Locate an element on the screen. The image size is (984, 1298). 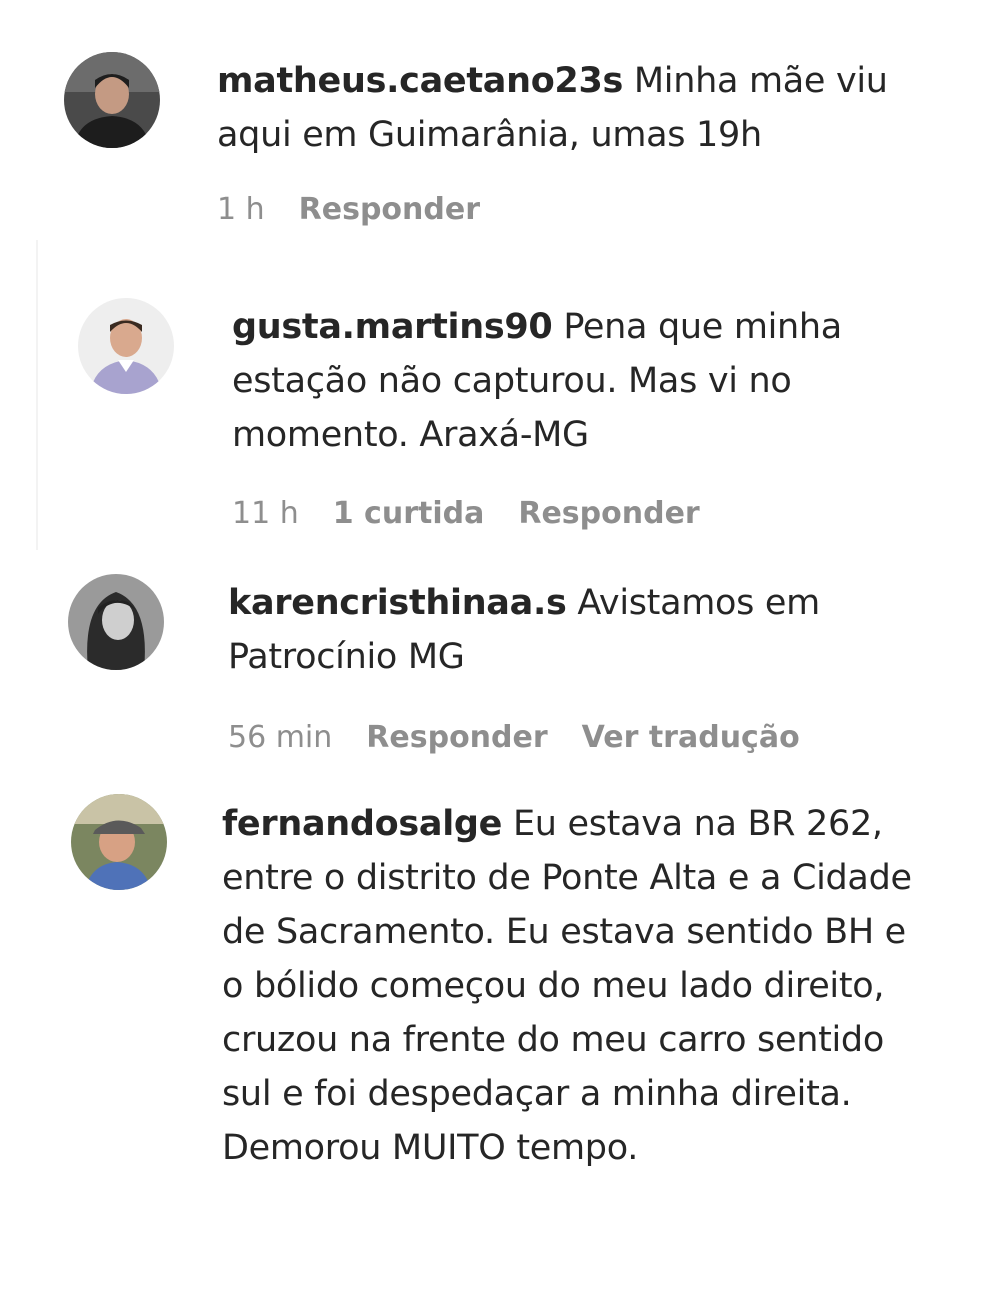
comment-meta: 56 min Responder Ver tradução is located at coordinates (531, 737).